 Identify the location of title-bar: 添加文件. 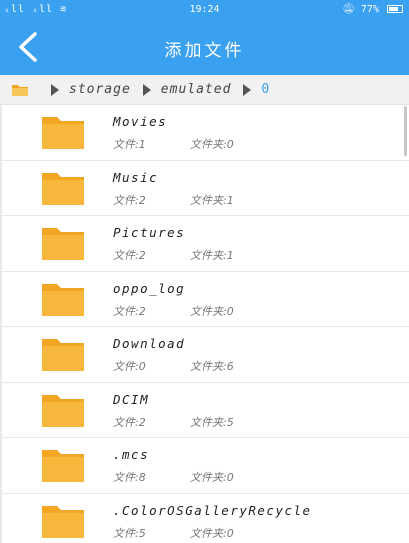
(204, 47).